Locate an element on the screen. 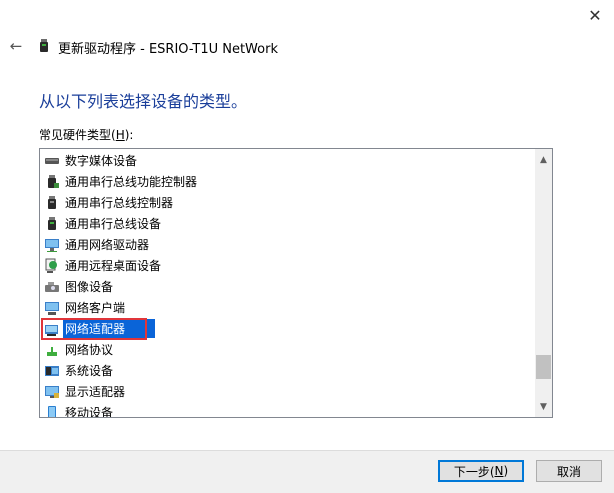 Image resolution: width=614 pixels, height=493 pixels. chevron-up-icon: ▲ is located at coordinates (543, 159).